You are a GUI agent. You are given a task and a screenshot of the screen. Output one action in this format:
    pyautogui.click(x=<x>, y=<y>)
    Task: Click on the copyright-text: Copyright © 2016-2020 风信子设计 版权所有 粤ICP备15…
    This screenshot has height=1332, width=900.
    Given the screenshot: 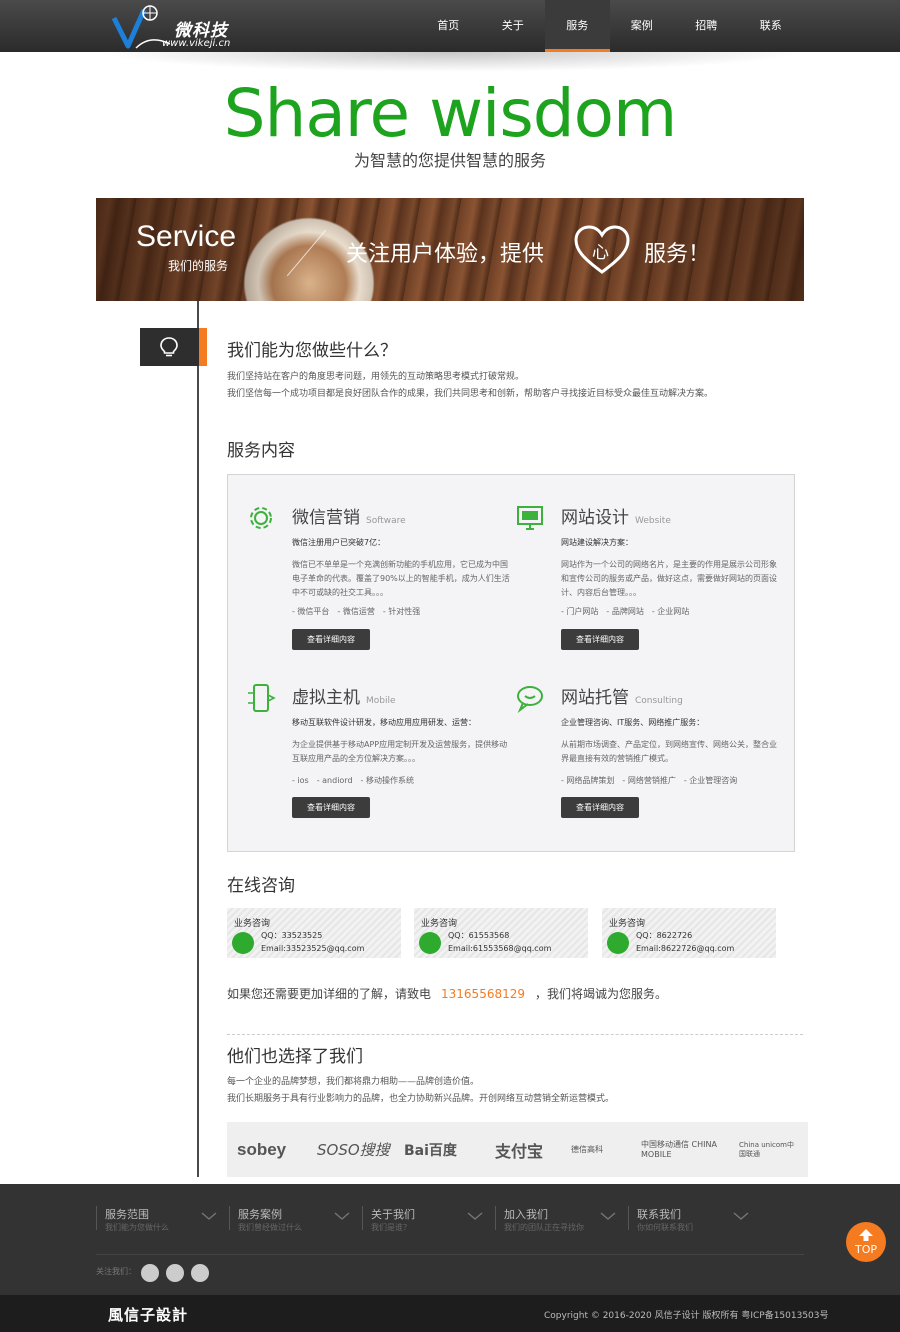 What is the action you would take?
    pyautogui.click(x=686, y=1316)
    